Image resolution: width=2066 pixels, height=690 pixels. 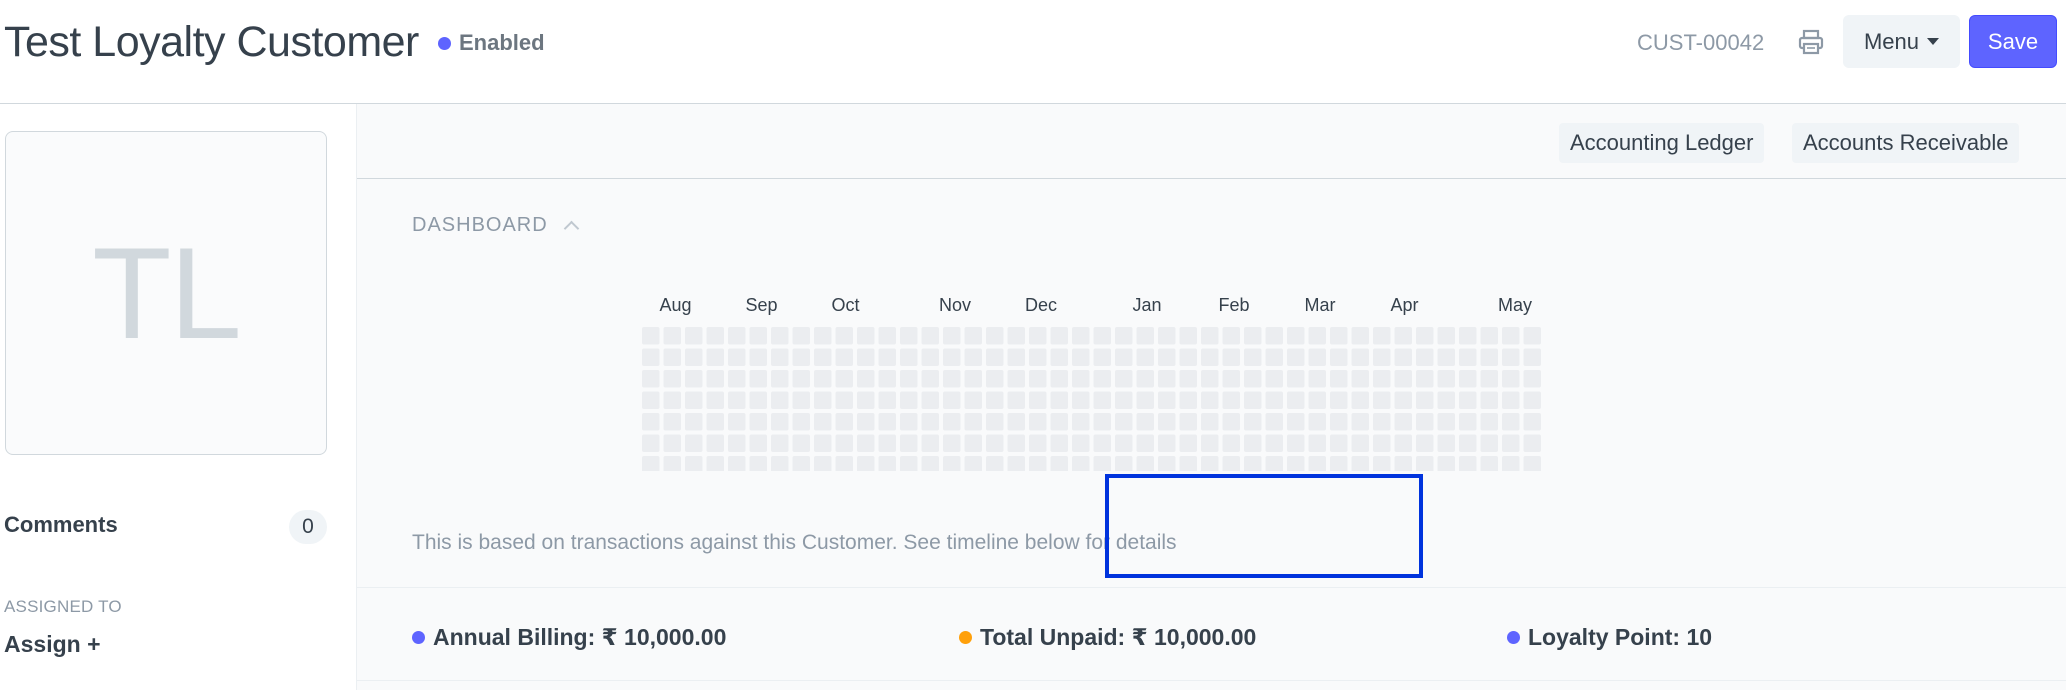 I want to click on status-indicator: Enabled, so click(x=491, y=43).